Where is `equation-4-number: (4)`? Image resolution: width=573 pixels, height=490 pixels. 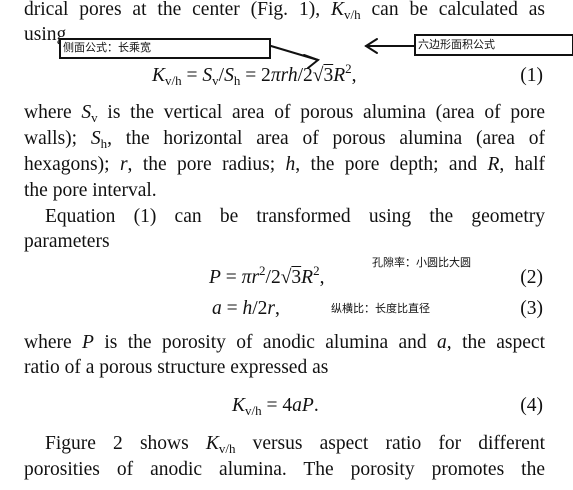 equation-4-number: (4) is located at coordinates (531, 405).